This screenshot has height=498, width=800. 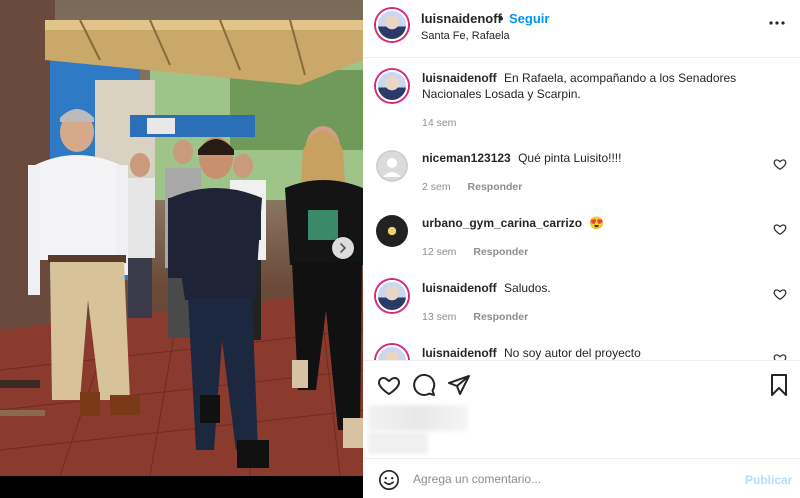 I want to click on author-avatar, so click(x=392, y=25).